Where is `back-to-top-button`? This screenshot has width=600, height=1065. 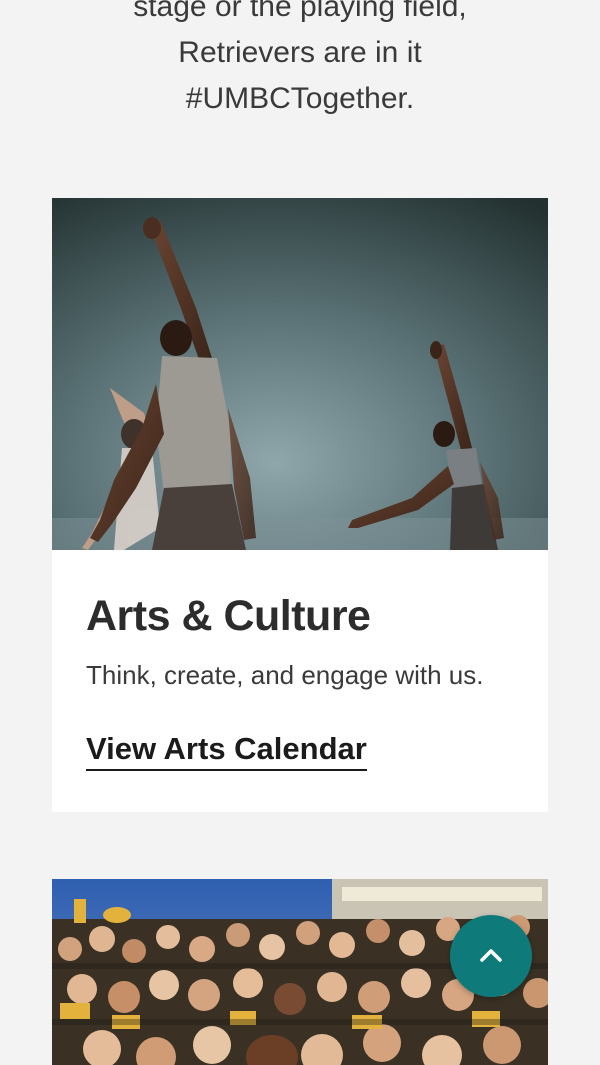 back-to-top-button is located at coordinates (491, 956).